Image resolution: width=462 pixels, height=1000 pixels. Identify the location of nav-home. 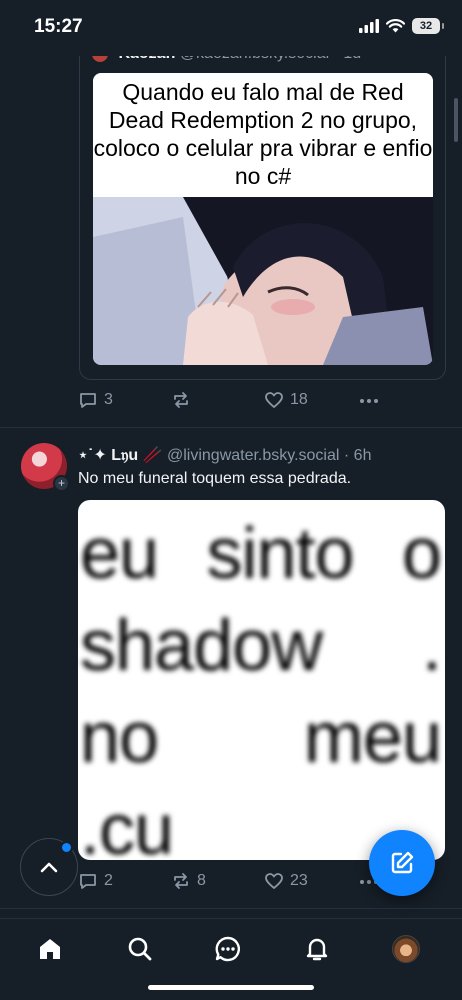
(50, 949).